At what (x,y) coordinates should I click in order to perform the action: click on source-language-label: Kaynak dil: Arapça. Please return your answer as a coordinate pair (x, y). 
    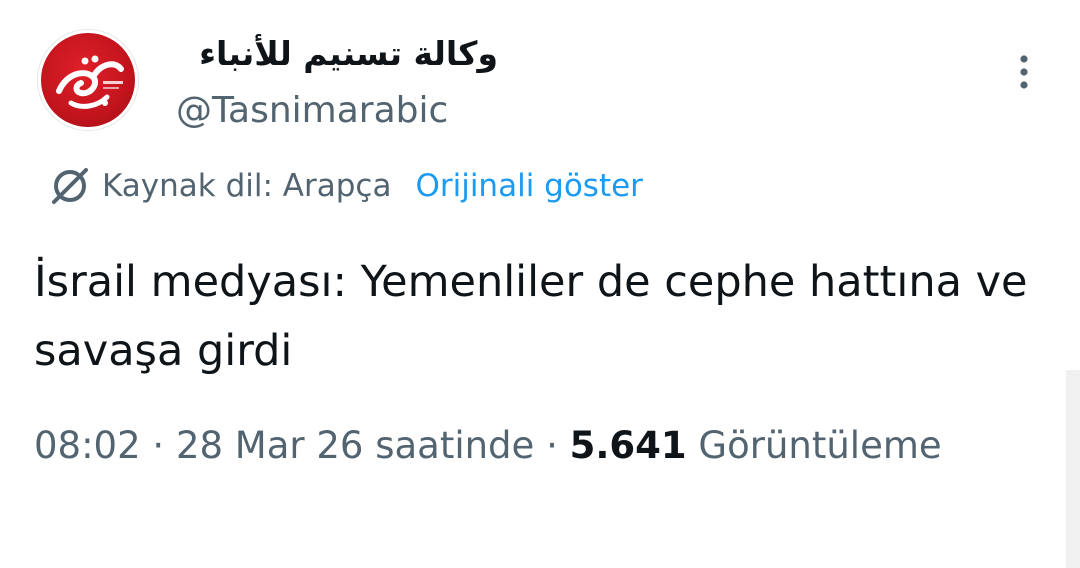
    Looking at the image, I should click on (247, 186).